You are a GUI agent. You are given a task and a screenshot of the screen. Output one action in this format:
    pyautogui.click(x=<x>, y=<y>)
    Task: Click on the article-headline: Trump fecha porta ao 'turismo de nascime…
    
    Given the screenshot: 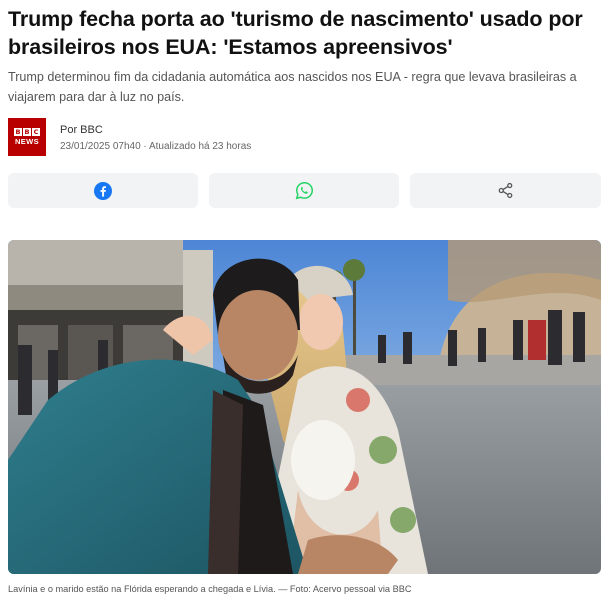 What is the action you would take?
    pyautogui.click(x=295, y=33)
    